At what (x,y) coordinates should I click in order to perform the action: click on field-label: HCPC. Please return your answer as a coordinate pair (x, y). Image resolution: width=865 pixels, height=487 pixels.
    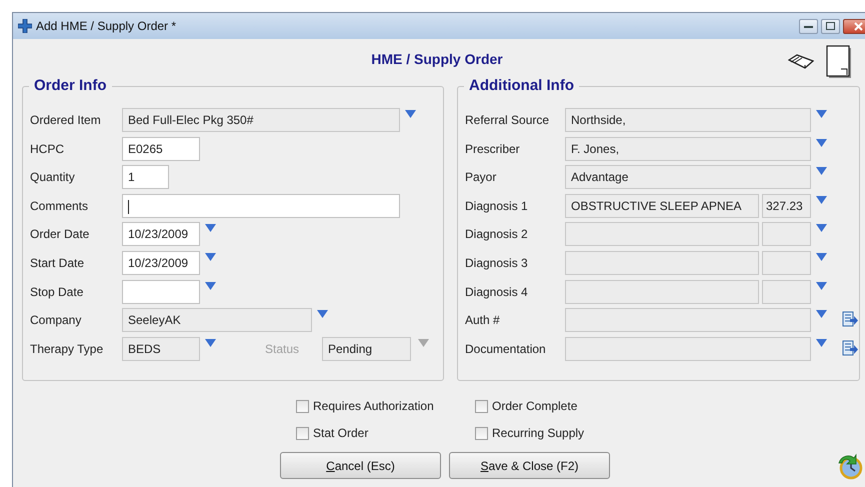
    Looking at the image, I should click on (48, 149).